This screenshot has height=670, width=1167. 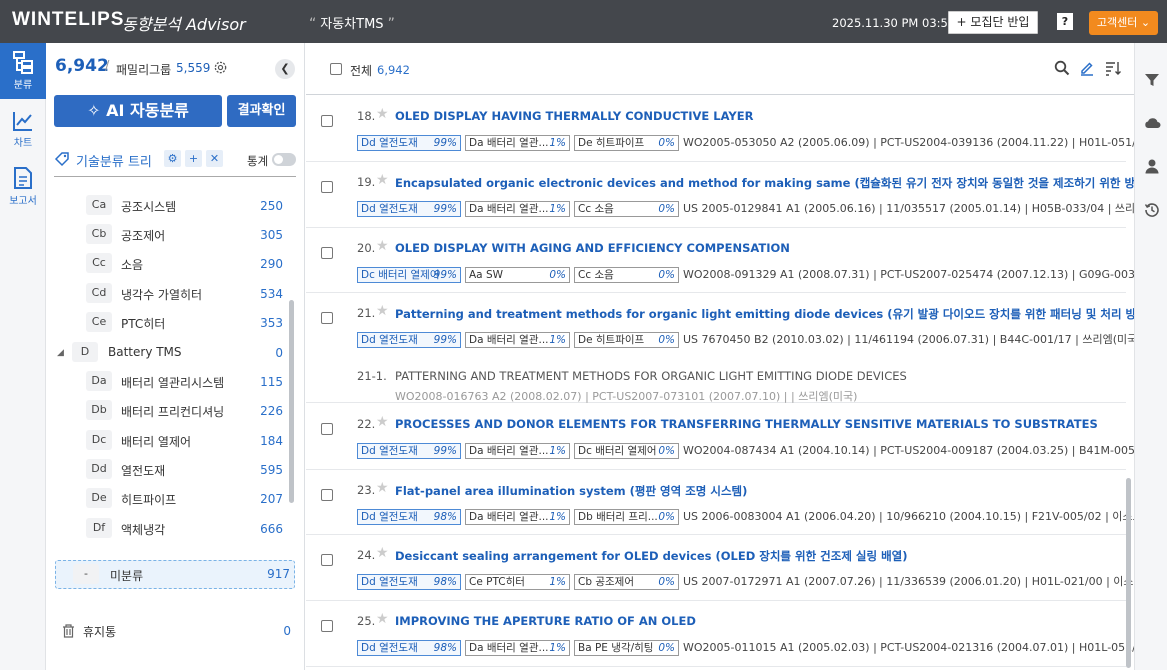 I want to click on user-icon, so click(x=1152, y=166).